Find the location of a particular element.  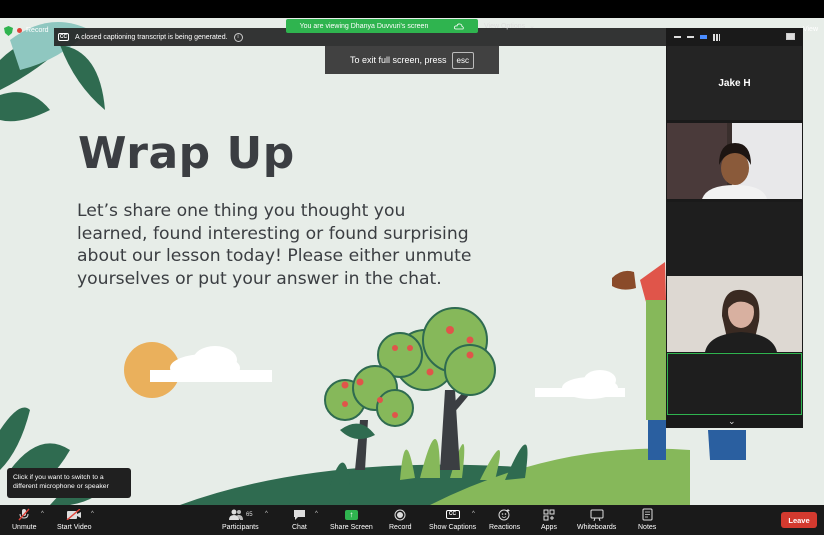

show-captions-button: CC Show Captions is located at coordinates (452, 519).